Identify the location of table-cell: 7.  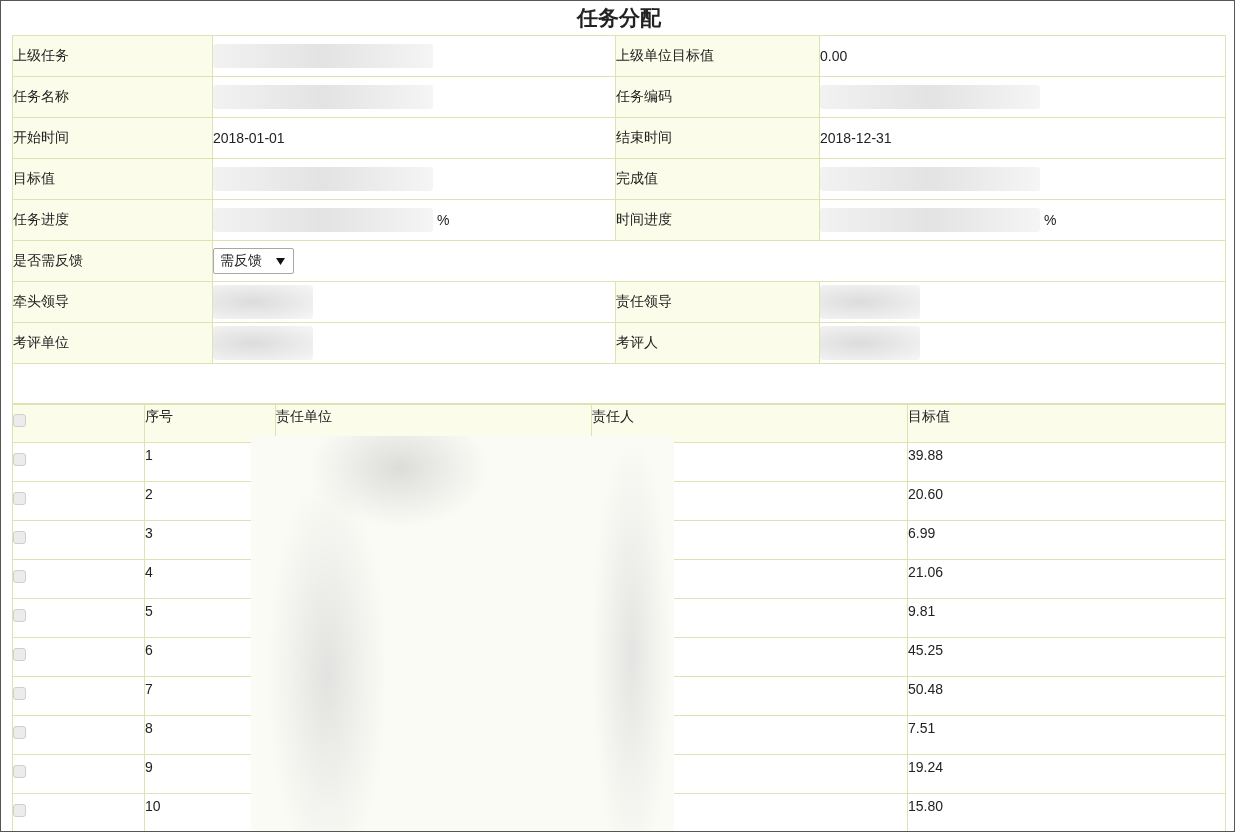
(149, 689).